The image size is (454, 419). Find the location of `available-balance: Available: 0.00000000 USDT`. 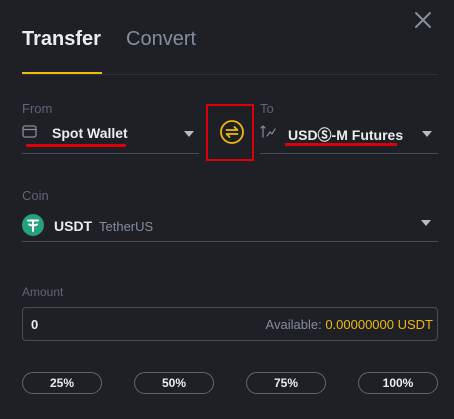

available-balance: Available: 0.00000000 USDT is located at coordinates (349, 324).